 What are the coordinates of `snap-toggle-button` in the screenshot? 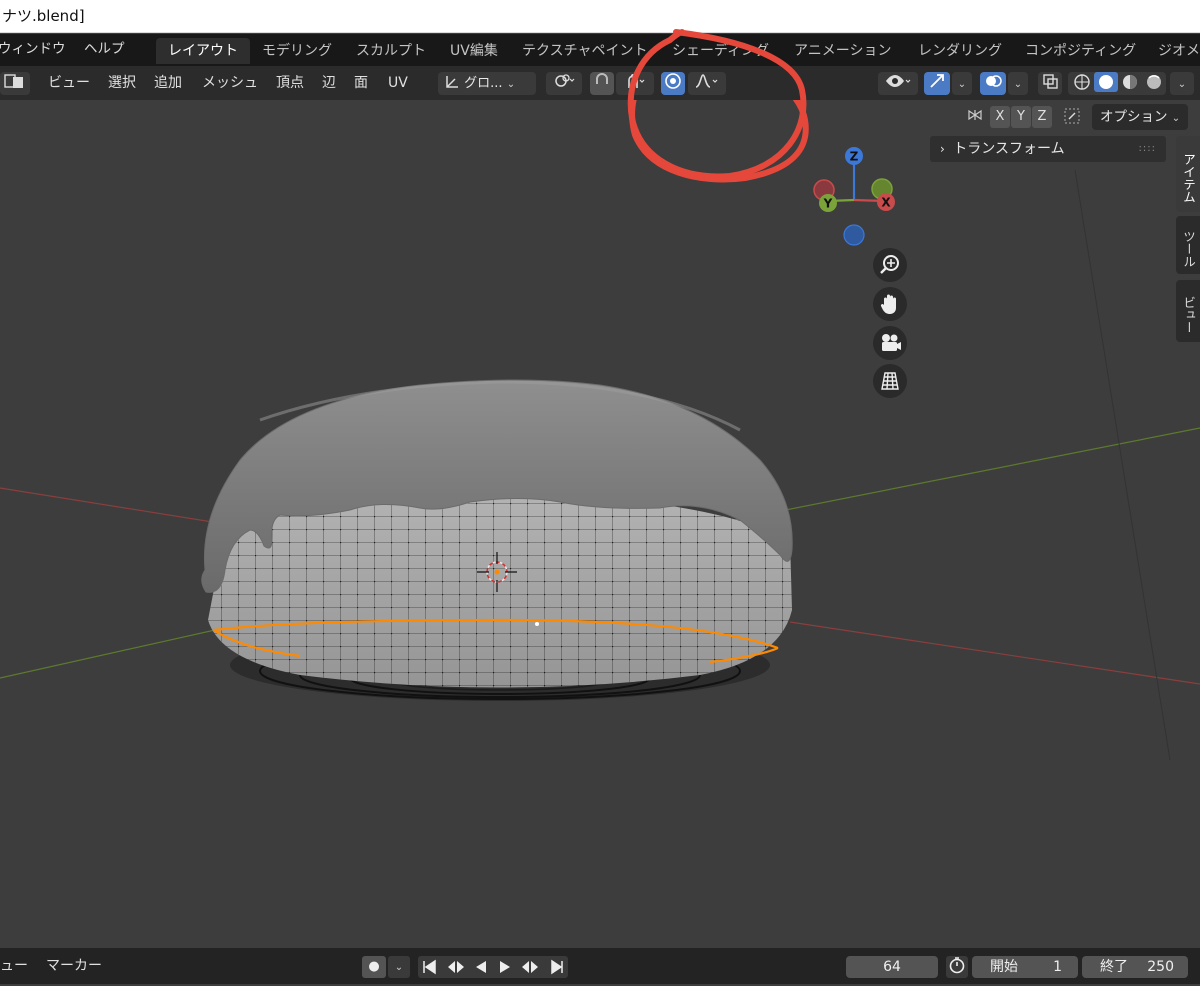 It's located at (602, 83).